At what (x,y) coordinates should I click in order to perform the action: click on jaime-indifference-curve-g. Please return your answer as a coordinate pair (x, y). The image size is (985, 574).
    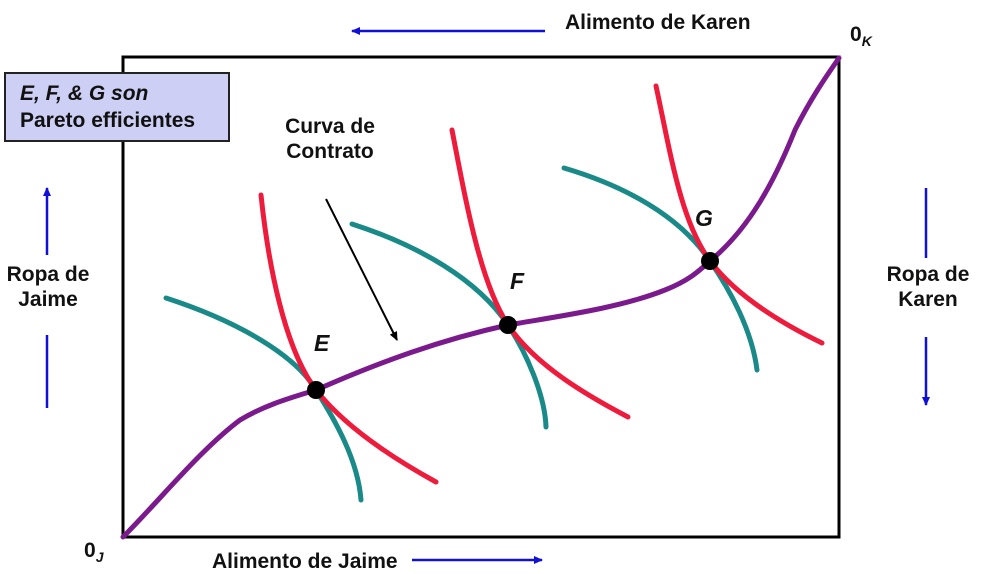
    Looking at the image, I should click on (660, 269).